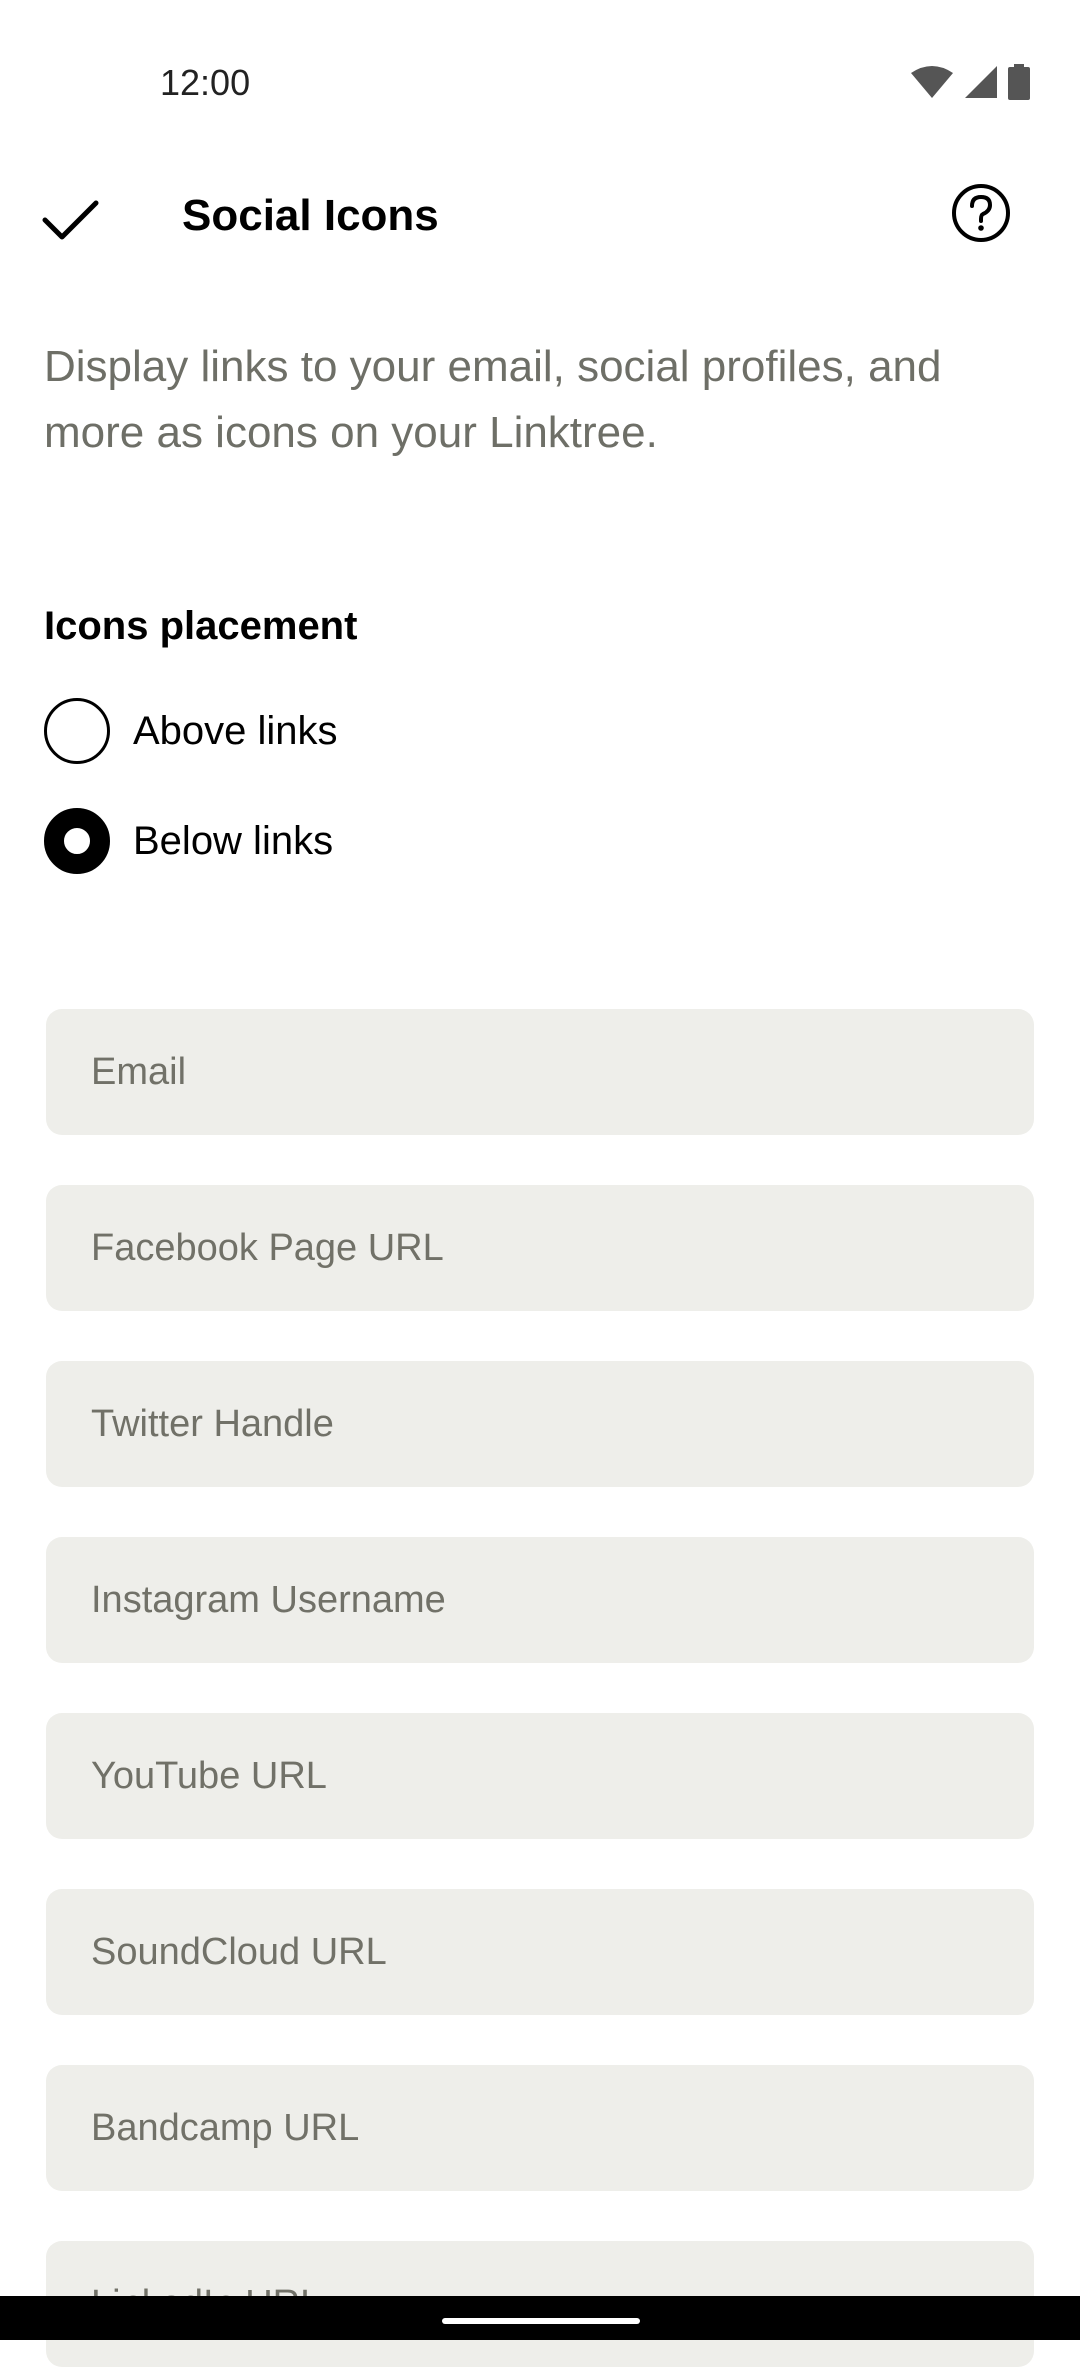  What do you see at coordinates (310, 215) in the screenshot?
I see `page-title: Social Icons` at bounding box center [310, 215].